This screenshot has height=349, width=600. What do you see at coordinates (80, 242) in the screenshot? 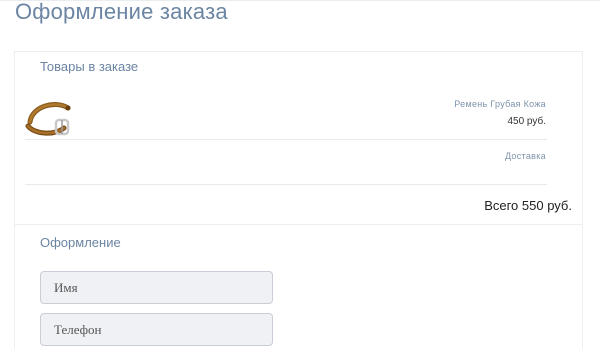
I see `checkout-section-title: Оформление` at bounding box center [80, 242].